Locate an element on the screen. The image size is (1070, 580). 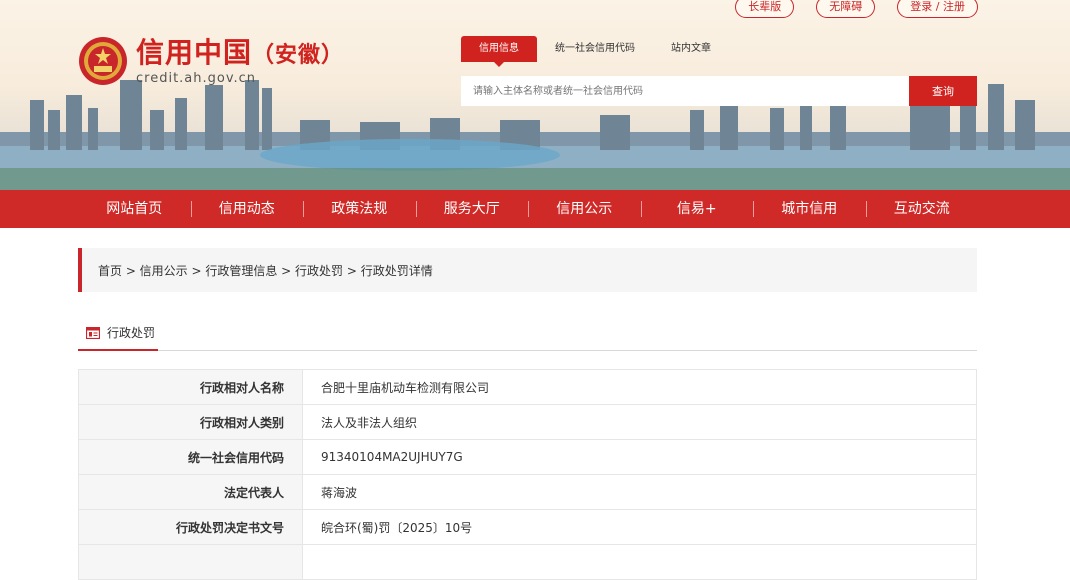
logo-title: 信用中国（安徽） is located at coordinates (240, 52).